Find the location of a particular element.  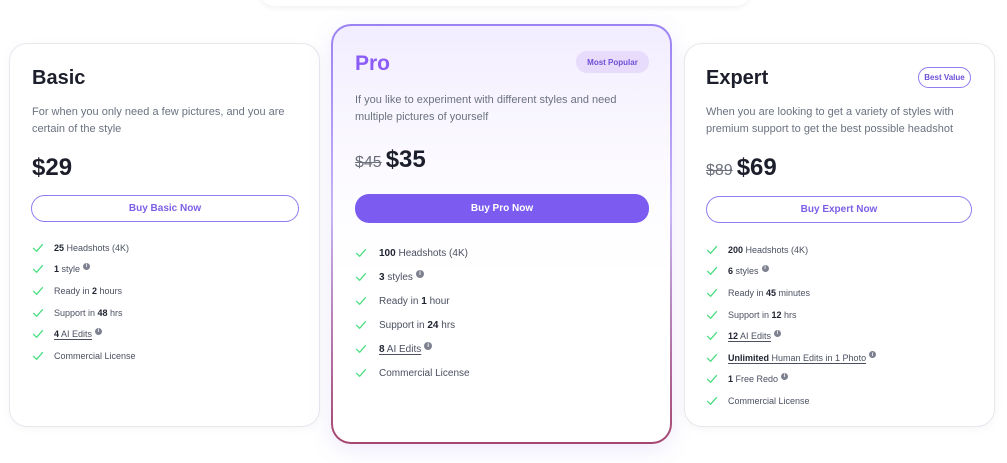

current-price: $69 is located at coordinates (756, 167).